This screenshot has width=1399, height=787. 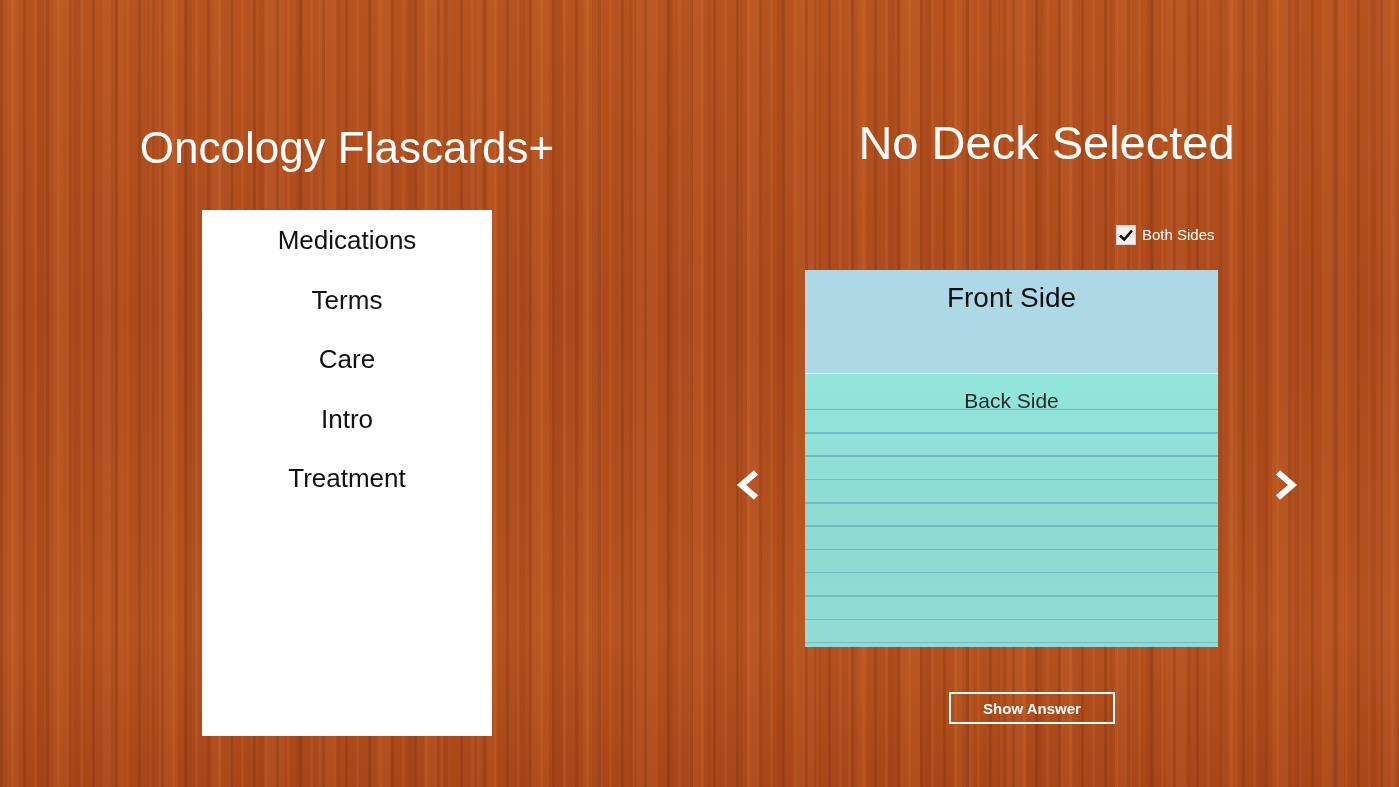 What do you see at coordinates (1178, 235) in the screenshot?
I see `checkbox-label: Both Sides` at bounding box center [1178, 235].